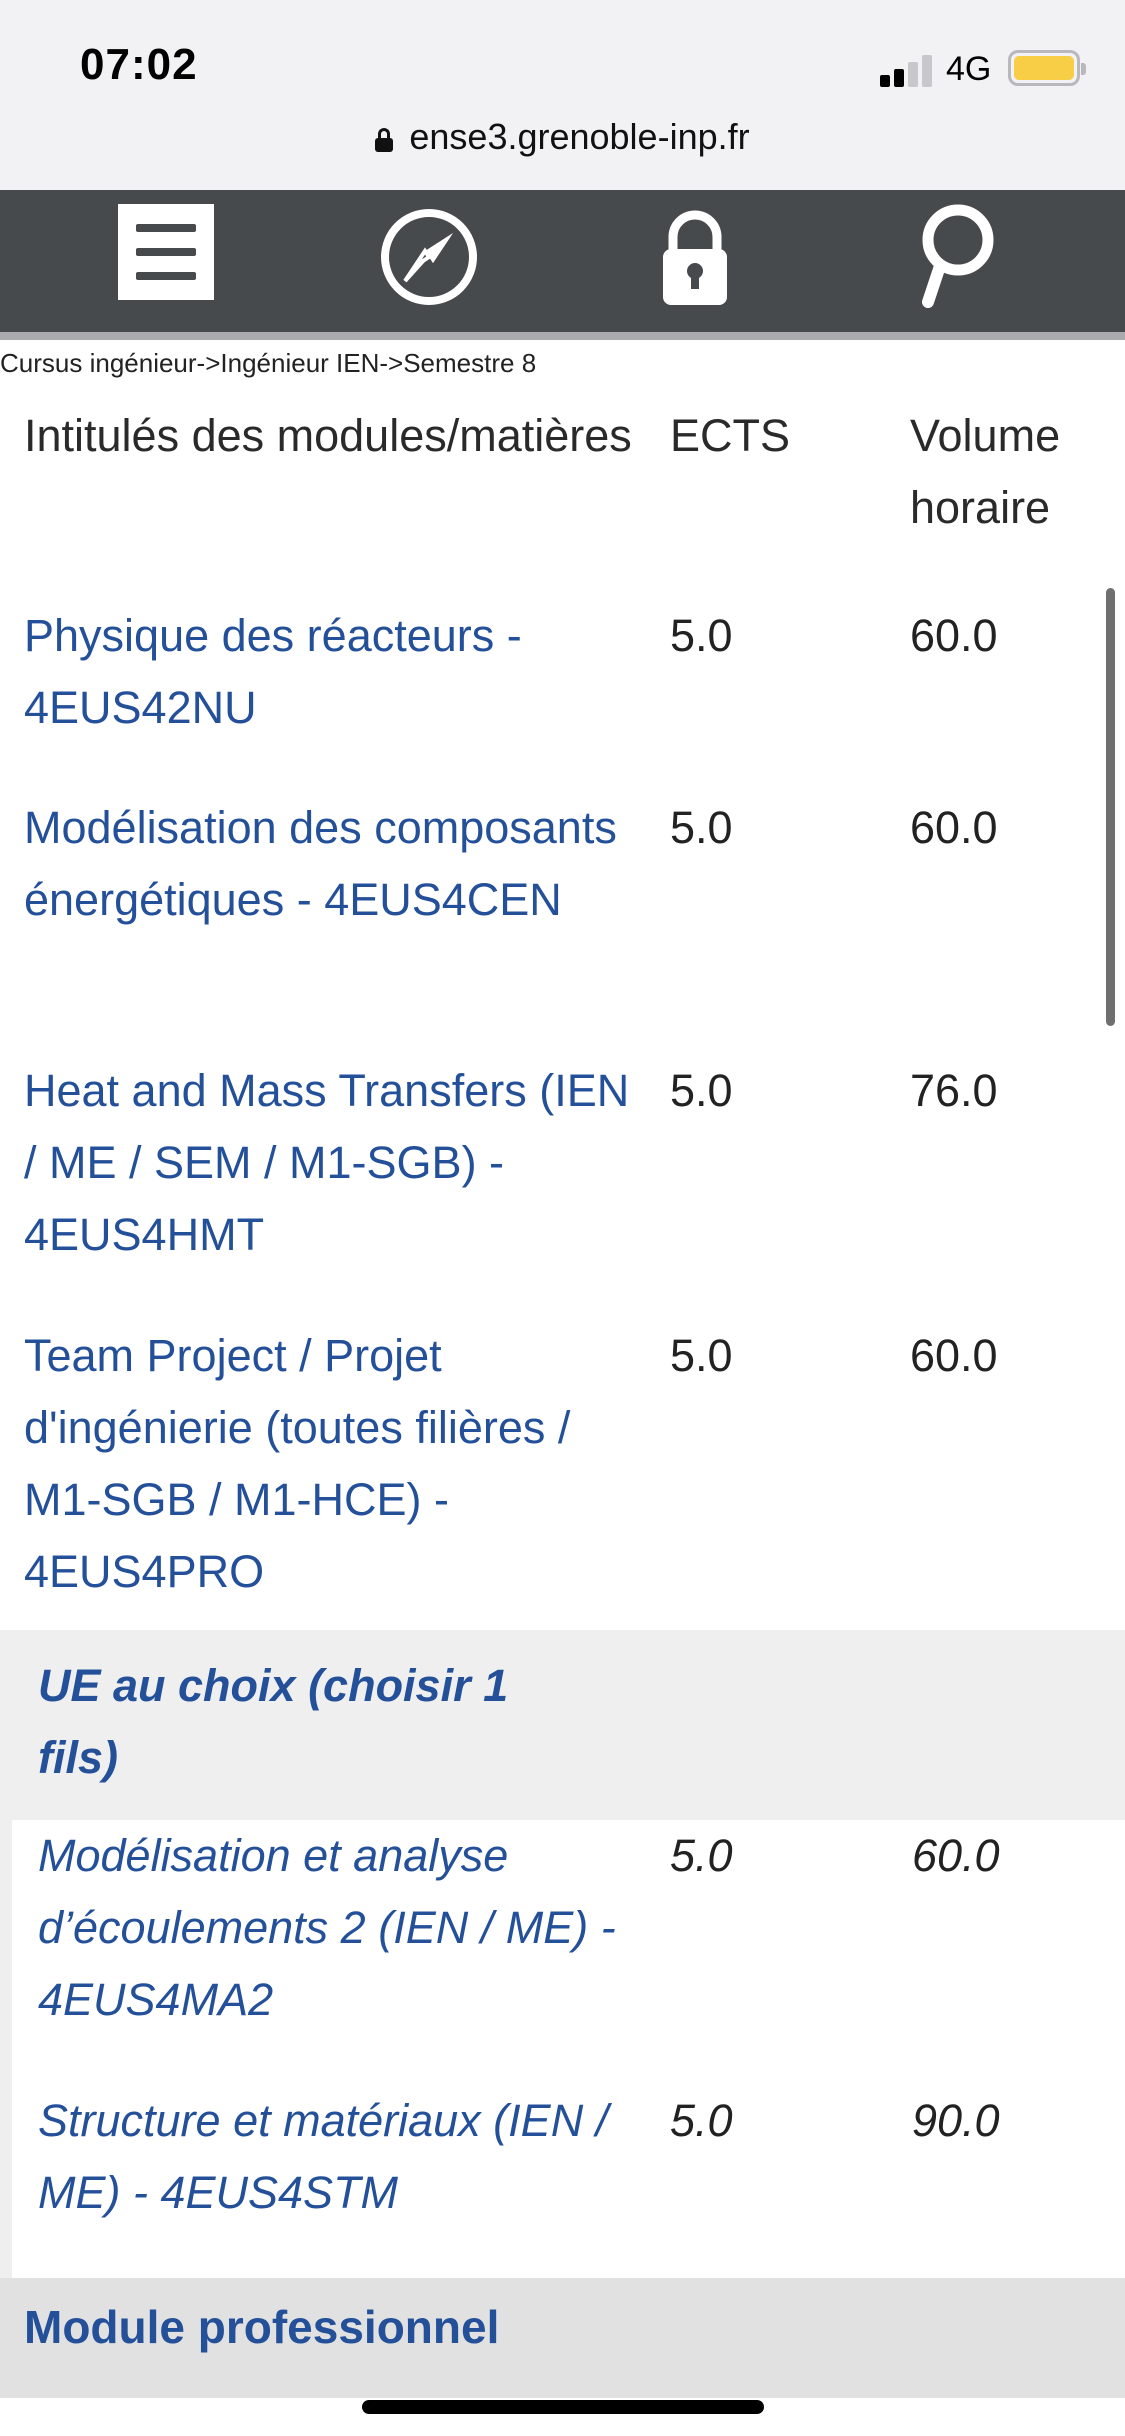 The height and width of the screenshot is (2436, 1125). Describe the element at coordinates (166, 252) in the screenshot. I see `menu-icon` at that location.